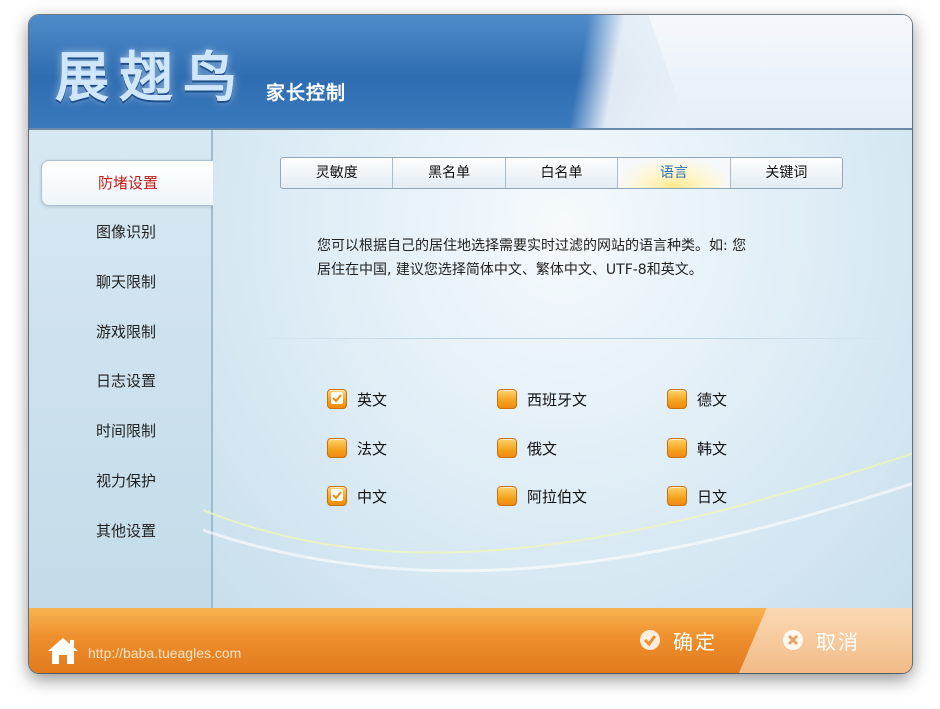  Describe the element at coordinates (650, 640) in the screenshot. I see `checkmark-icon` at that location.